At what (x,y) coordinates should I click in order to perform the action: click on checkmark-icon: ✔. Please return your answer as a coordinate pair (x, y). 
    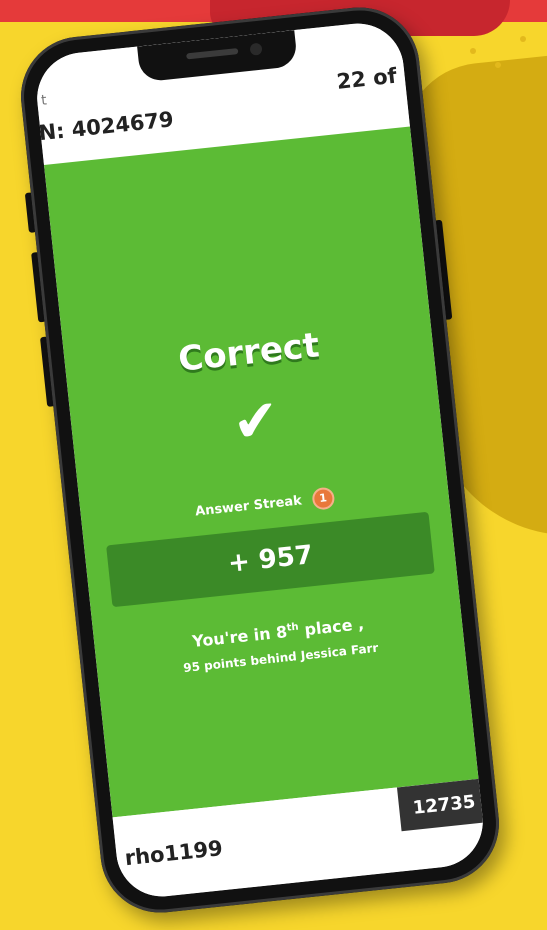
    Looking at the image, I should click on (256, 421).